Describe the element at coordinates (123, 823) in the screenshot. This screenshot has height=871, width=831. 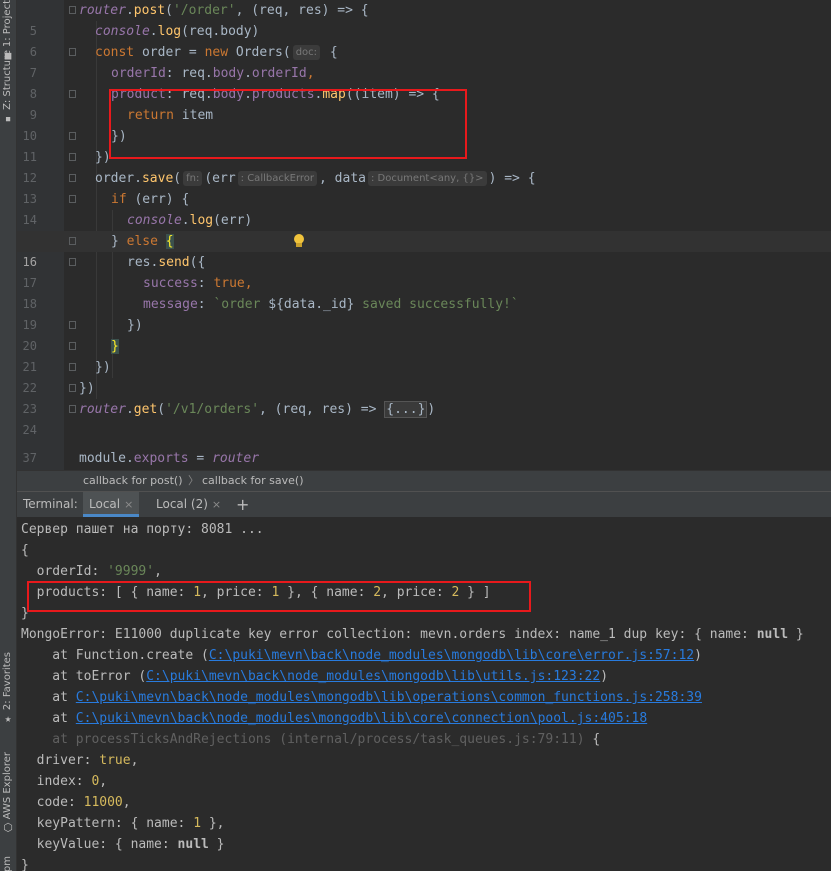
I see `terminal-line: keyPattern: { name: 1 },` at that location.